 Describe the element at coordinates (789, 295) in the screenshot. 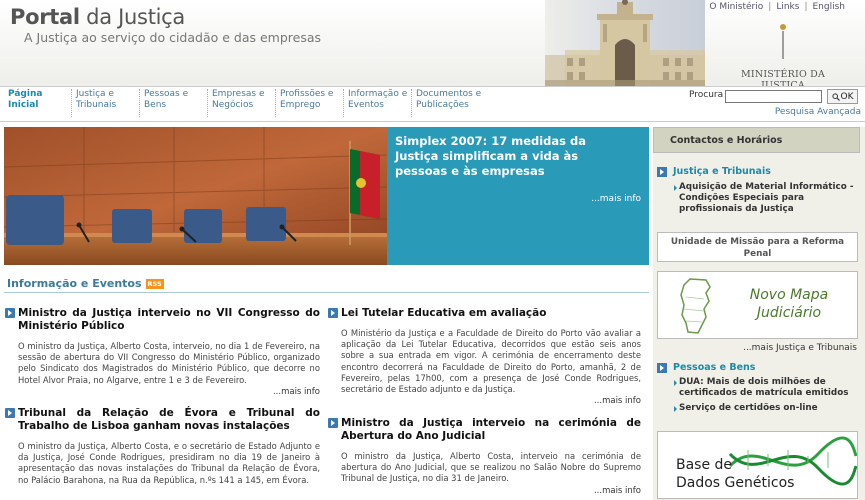

I see `mapa-text-line1: Novo Mapa` at that location.